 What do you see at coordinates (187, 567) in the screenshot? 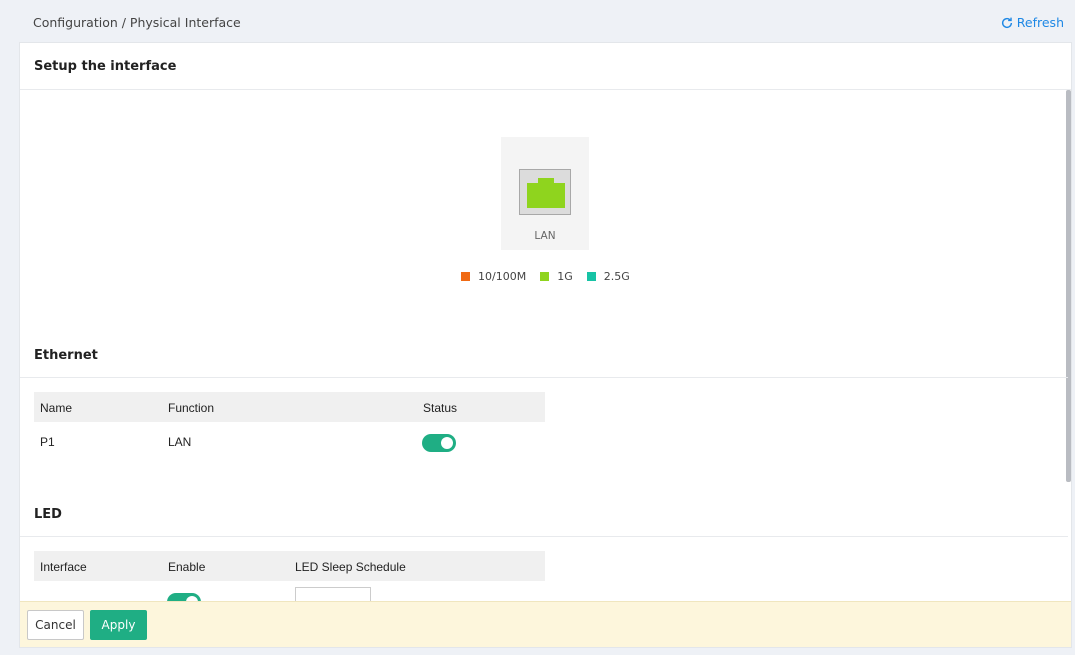
I see `column-header-enable: Enable` at bounding box center [187, 567].